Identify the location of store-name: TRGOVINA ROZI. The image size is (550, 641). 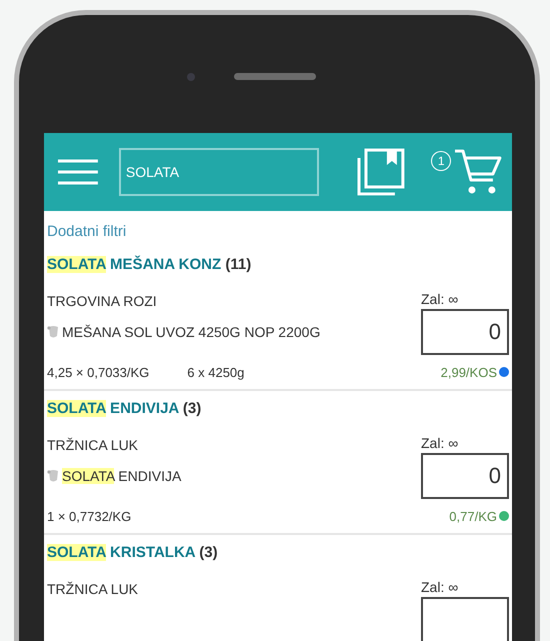
(102, 301).